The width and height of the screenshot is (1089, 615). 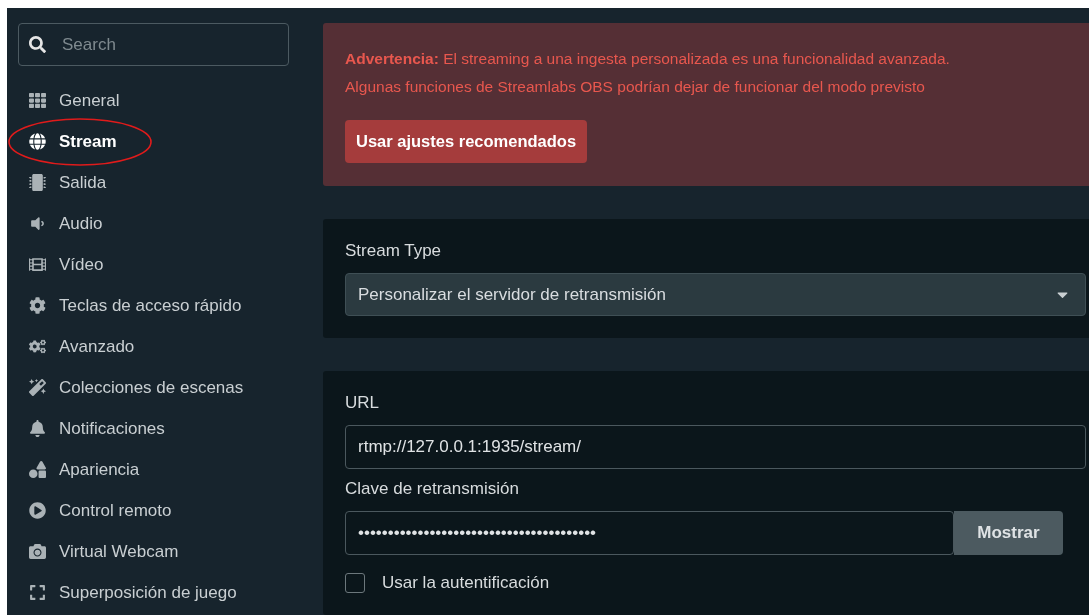 I want to click on checkbox, so click(x=355, y=583).